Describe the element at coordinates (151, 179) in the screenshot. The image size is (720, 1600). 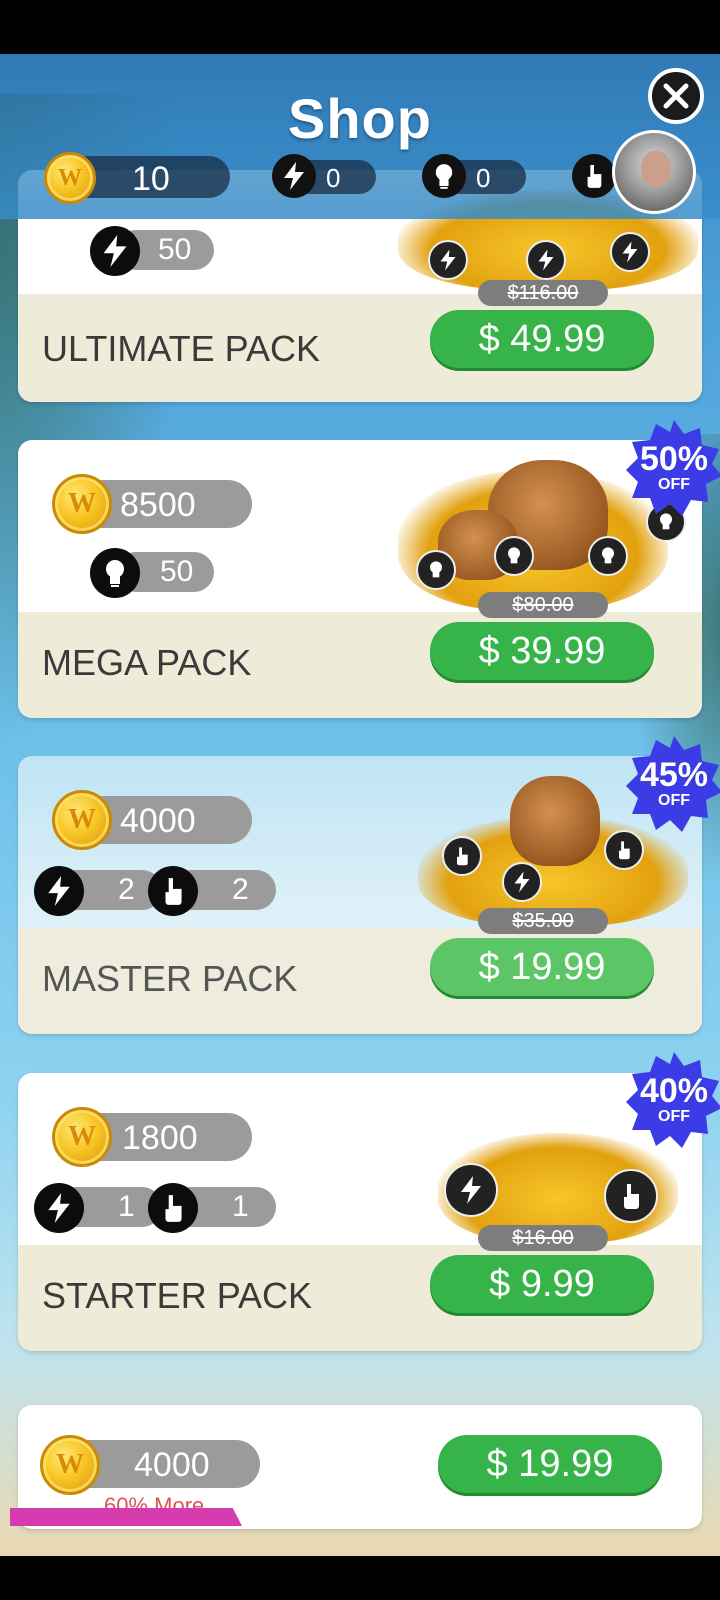
I see `coin-balance: 10` at that location.